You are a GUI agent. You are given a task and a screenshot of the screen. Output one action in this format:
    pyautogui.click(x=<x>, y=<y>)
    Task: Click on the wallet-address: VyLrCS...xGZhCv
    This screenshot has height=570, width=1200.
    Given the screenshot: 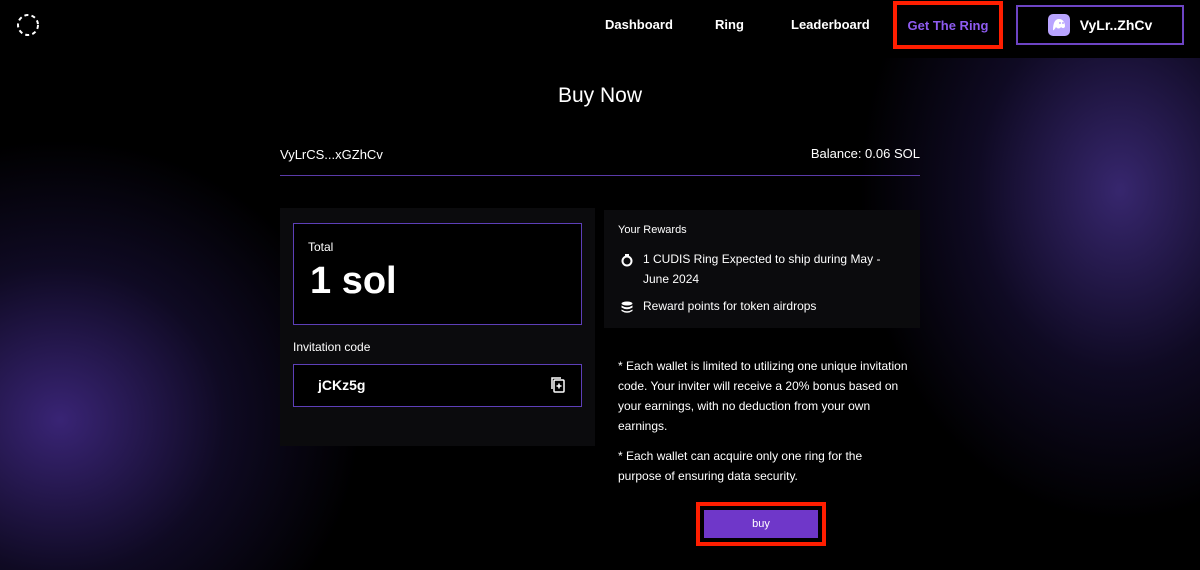 What is the action you would take?
    pyautogui.click(x=331, y=154)
    